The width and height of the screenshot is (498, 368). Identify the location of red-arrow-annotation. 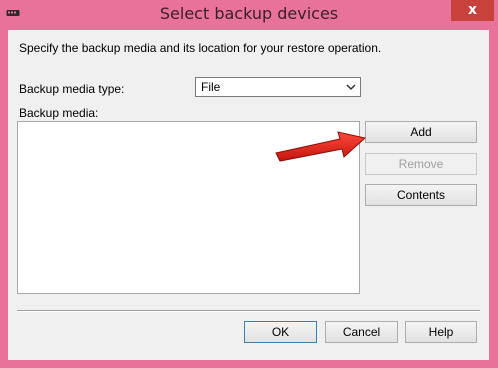
(321, 146).